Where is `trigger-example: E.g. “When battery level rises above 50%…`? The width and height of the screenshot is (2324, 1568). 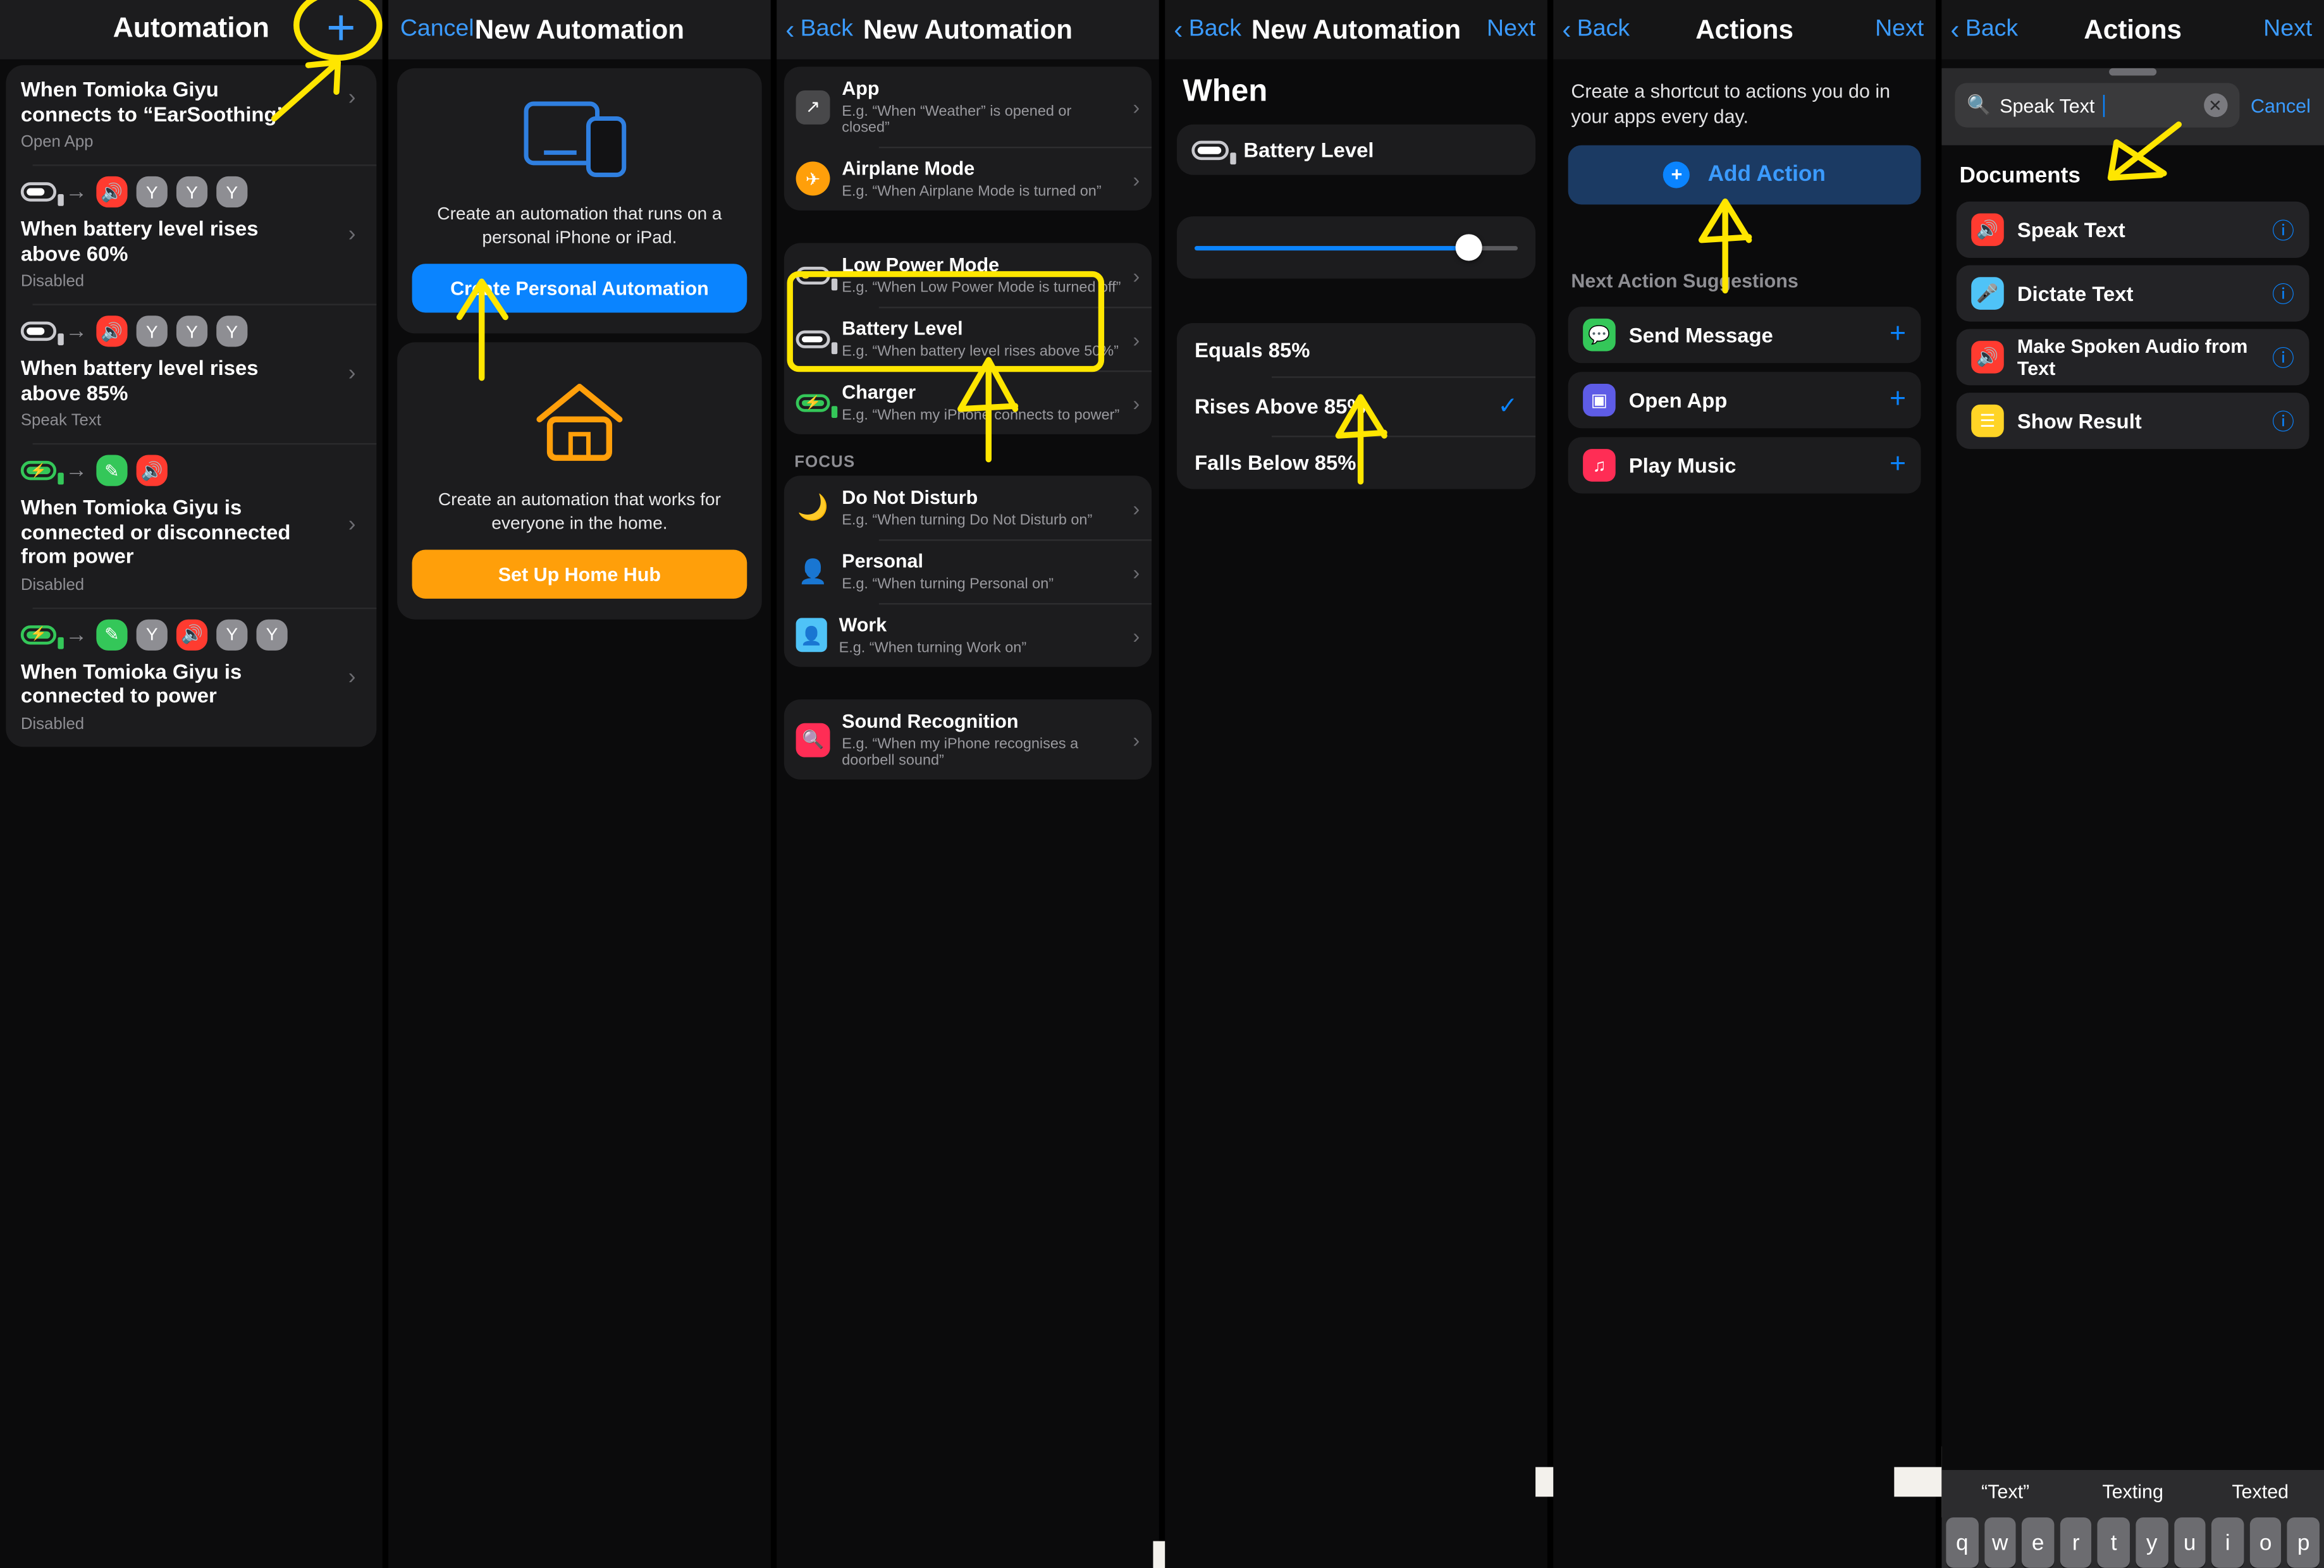 trigger-example: E.g. “When battery level rises above 50%… is located at coordinates (980, 351).